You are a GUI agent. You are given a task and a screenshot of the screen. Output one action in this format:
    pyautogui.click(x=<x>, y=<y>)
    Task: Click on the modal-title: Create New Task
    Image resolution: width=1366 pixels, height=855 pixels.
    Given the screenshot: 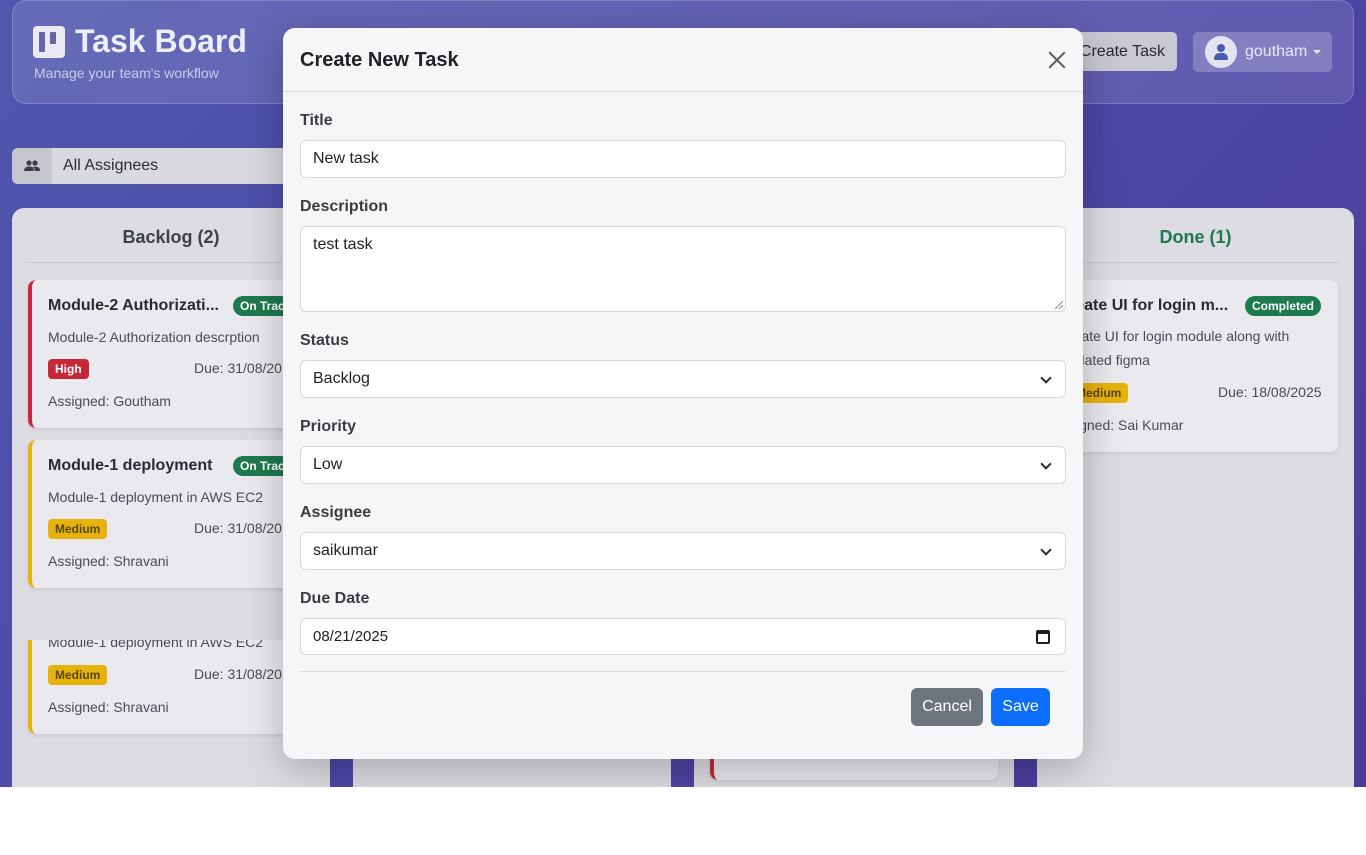 What is the action you would take?
    pyautogui.click(x=379, y=60)
    